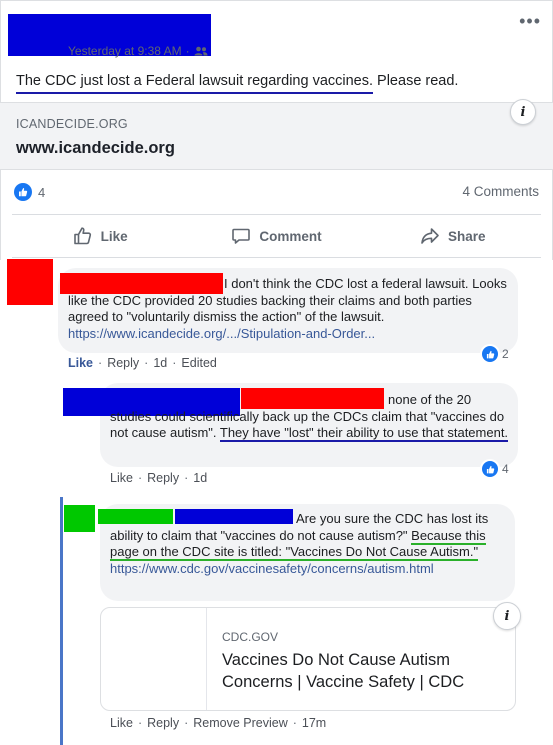  I want to click on comment-button: Comment, so click(276, 236).